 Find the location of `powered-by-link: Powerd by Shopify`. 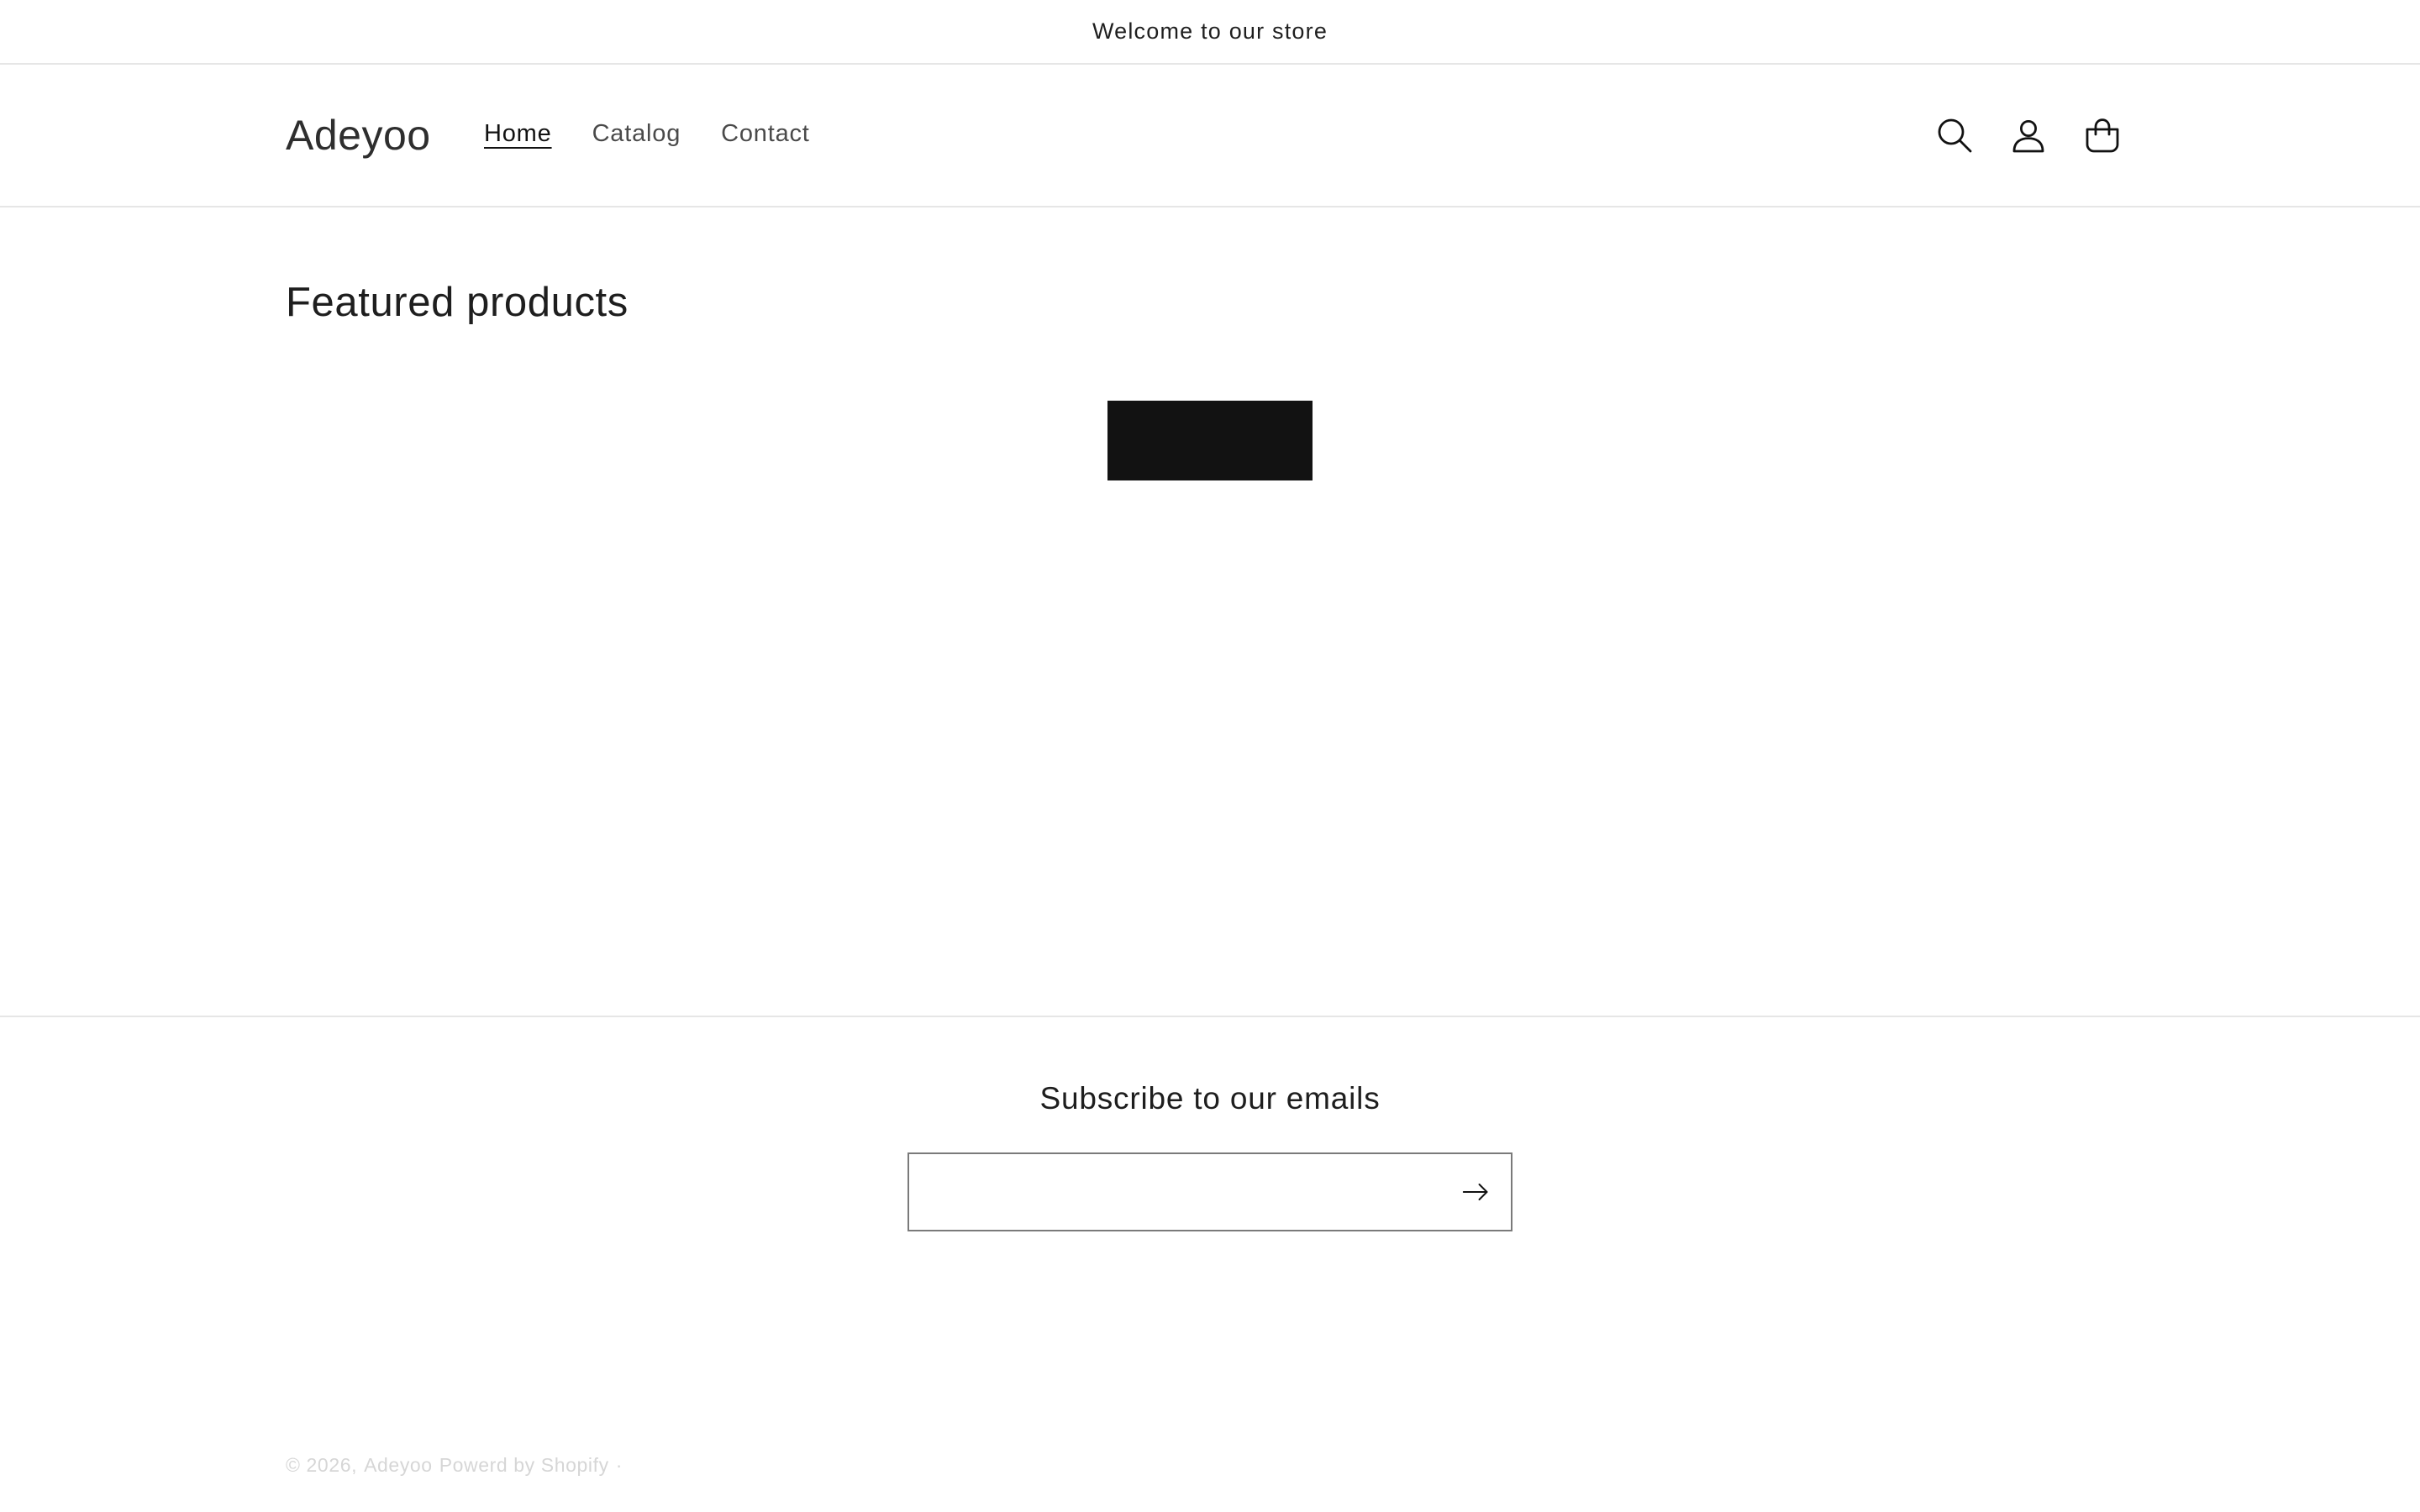

powered-by-link: Powerd by Shopify is located at coordinates (524, 1465).